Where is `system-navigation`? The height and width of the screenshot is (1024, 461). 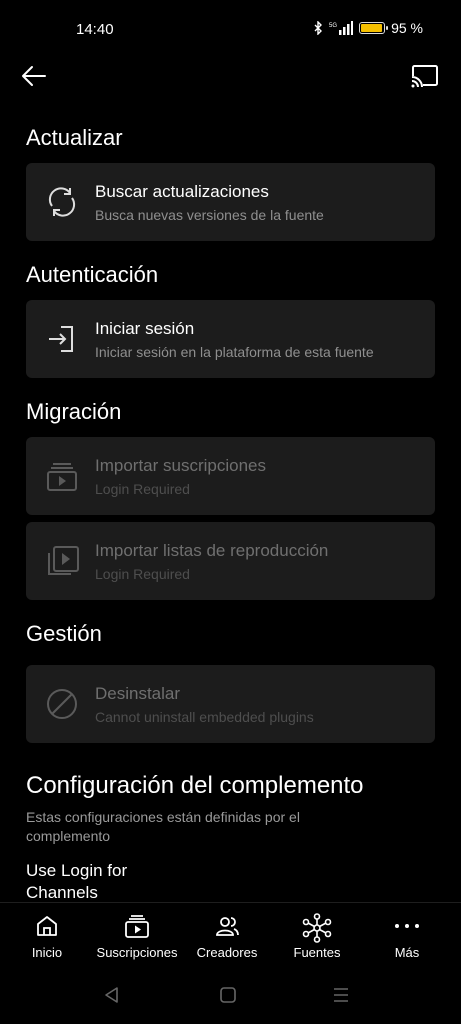 system-navigation is located at coordinates (230, 995).